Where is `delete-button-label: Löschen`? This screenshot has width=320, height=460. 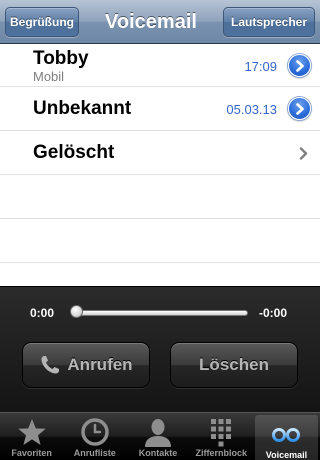
delete-button-label: Löschen is located at coordinates (234, 364).